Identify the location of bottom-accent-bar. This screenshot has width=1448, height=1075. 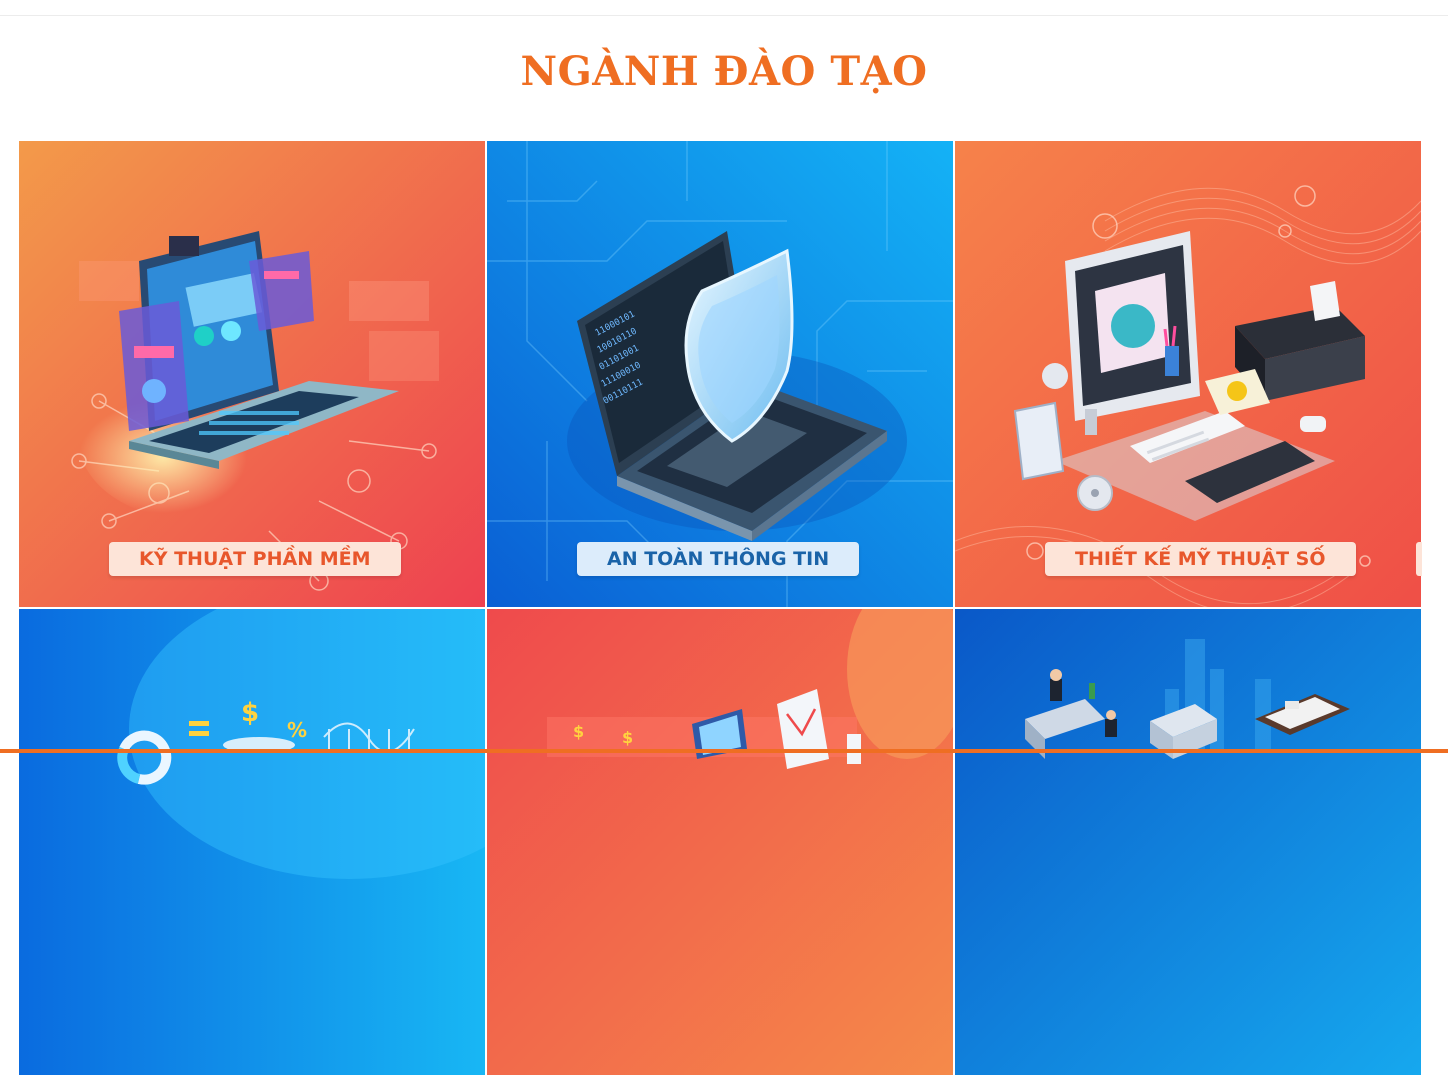
(724, 751).